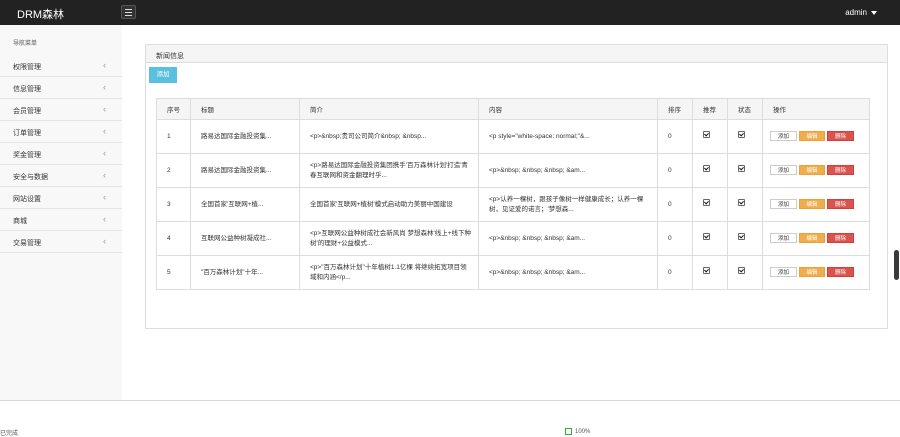  I want to click on sidebar-item-bonus: 奖金管理 ‹, so click(61, 154).